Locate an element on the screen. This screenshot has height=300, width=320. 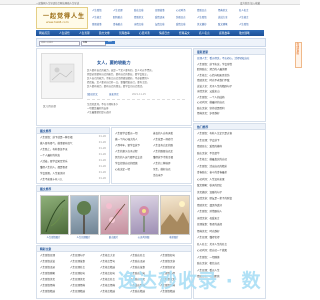
list-item: 人生感悟：放下就是一种幸福 01-26 is located at coordinates (73, 137).